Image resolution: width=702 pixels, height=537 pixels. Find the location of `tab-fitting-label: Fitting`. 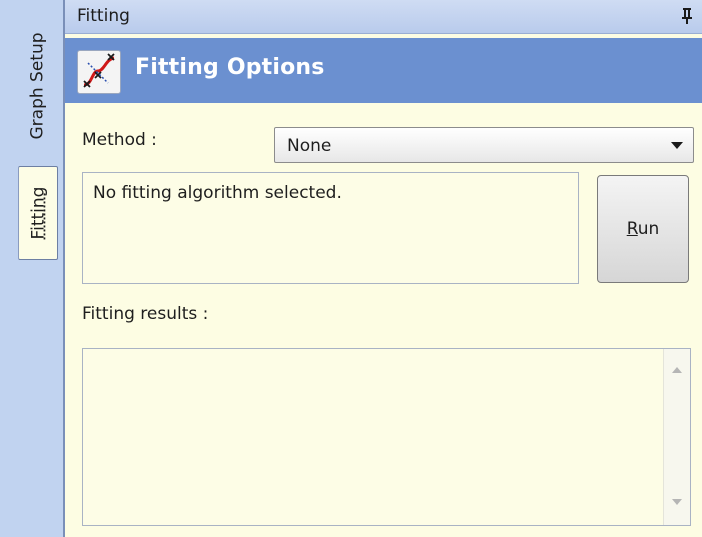

tab-fitting-label: Fitting is located at coordinates (38, 213).